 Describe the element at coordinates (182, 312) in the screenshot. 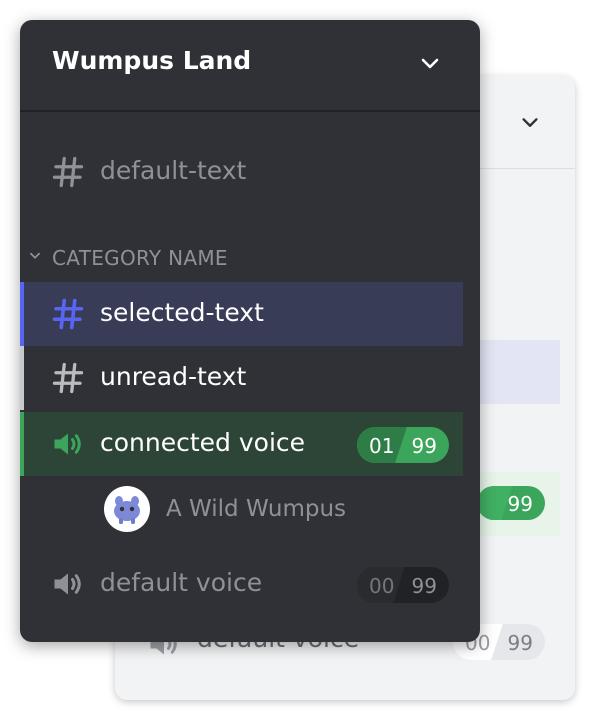

I see `channel-label: selected-text` at that location.